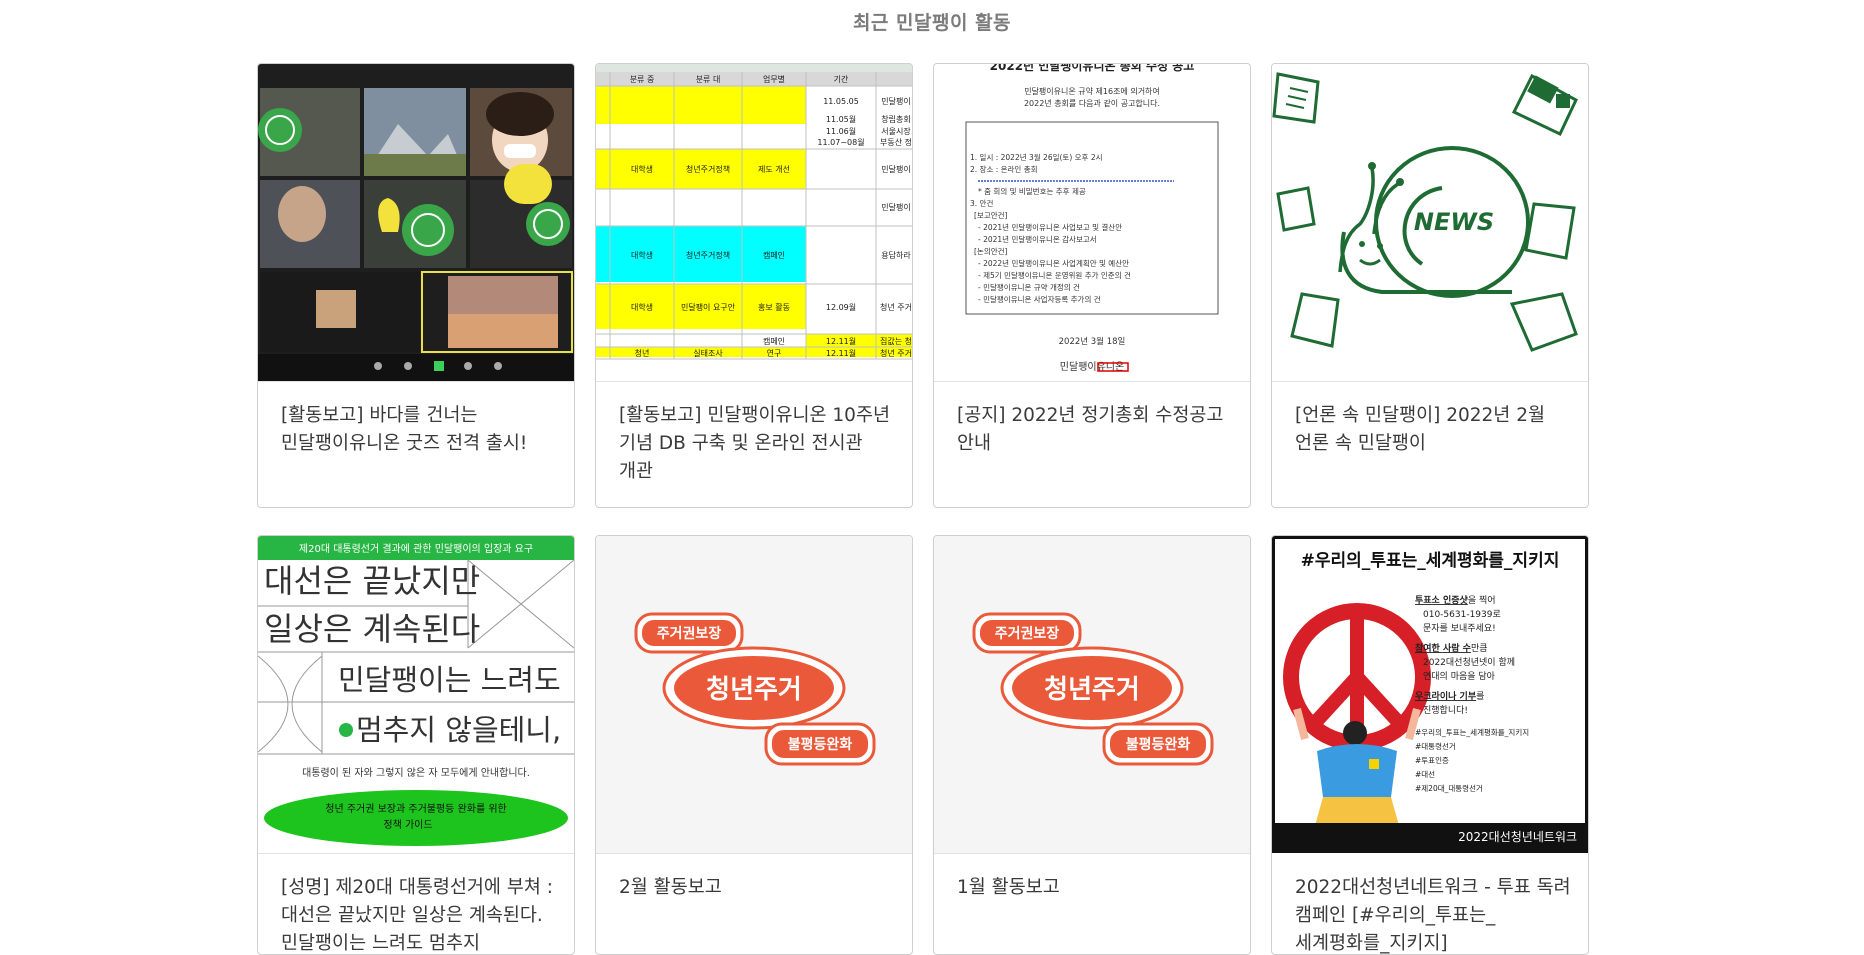 The image size is (1864, 955). Describe the element at coordinates (1092, 341) in the screenshot. I see `doc-date: 2022년 3월 18일` at that location.